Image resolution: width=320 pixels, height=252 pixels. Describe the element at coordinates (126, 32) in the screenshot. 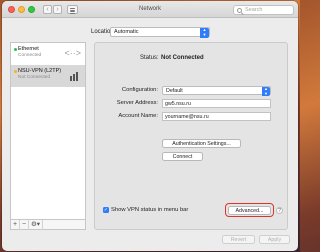

I see `location-value: Automatic` at that location.